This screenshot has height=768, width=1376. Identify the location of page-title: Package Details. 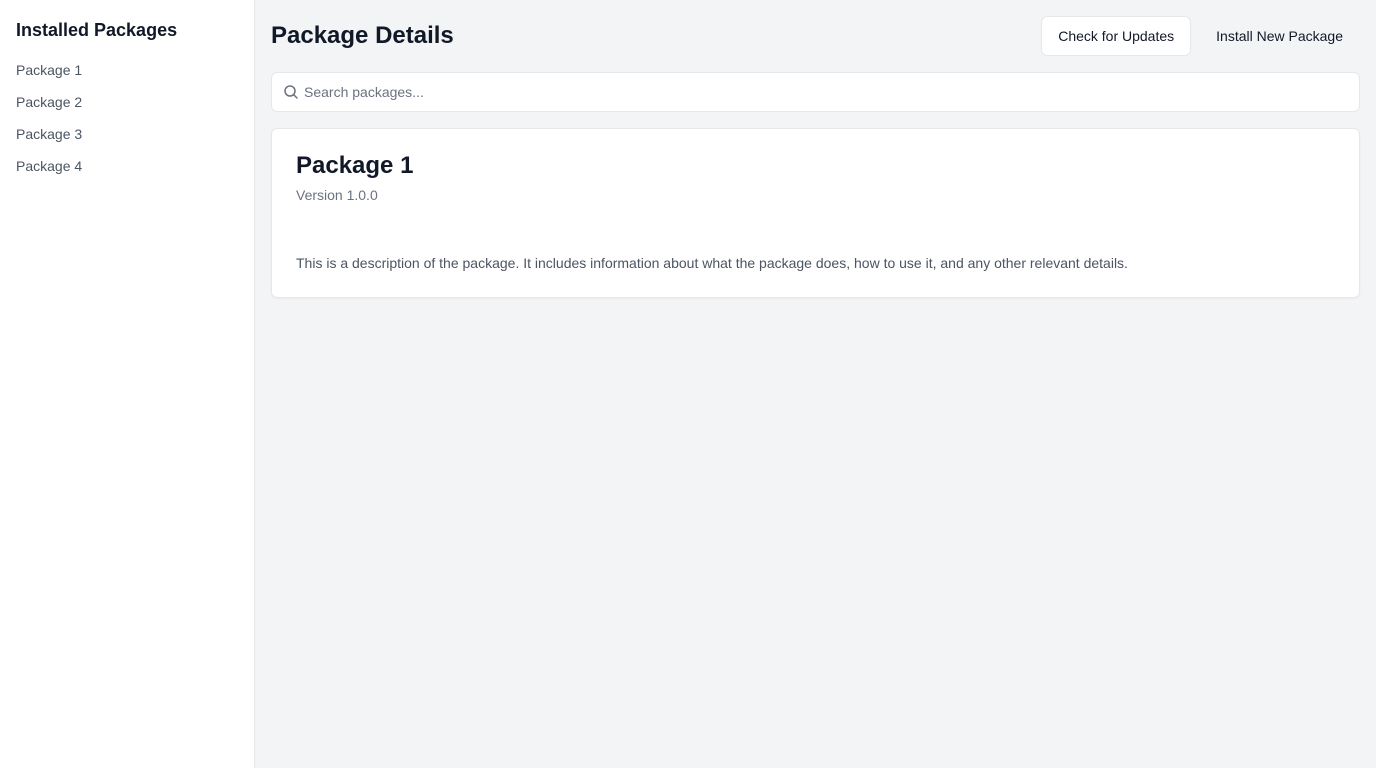
(362, 35).